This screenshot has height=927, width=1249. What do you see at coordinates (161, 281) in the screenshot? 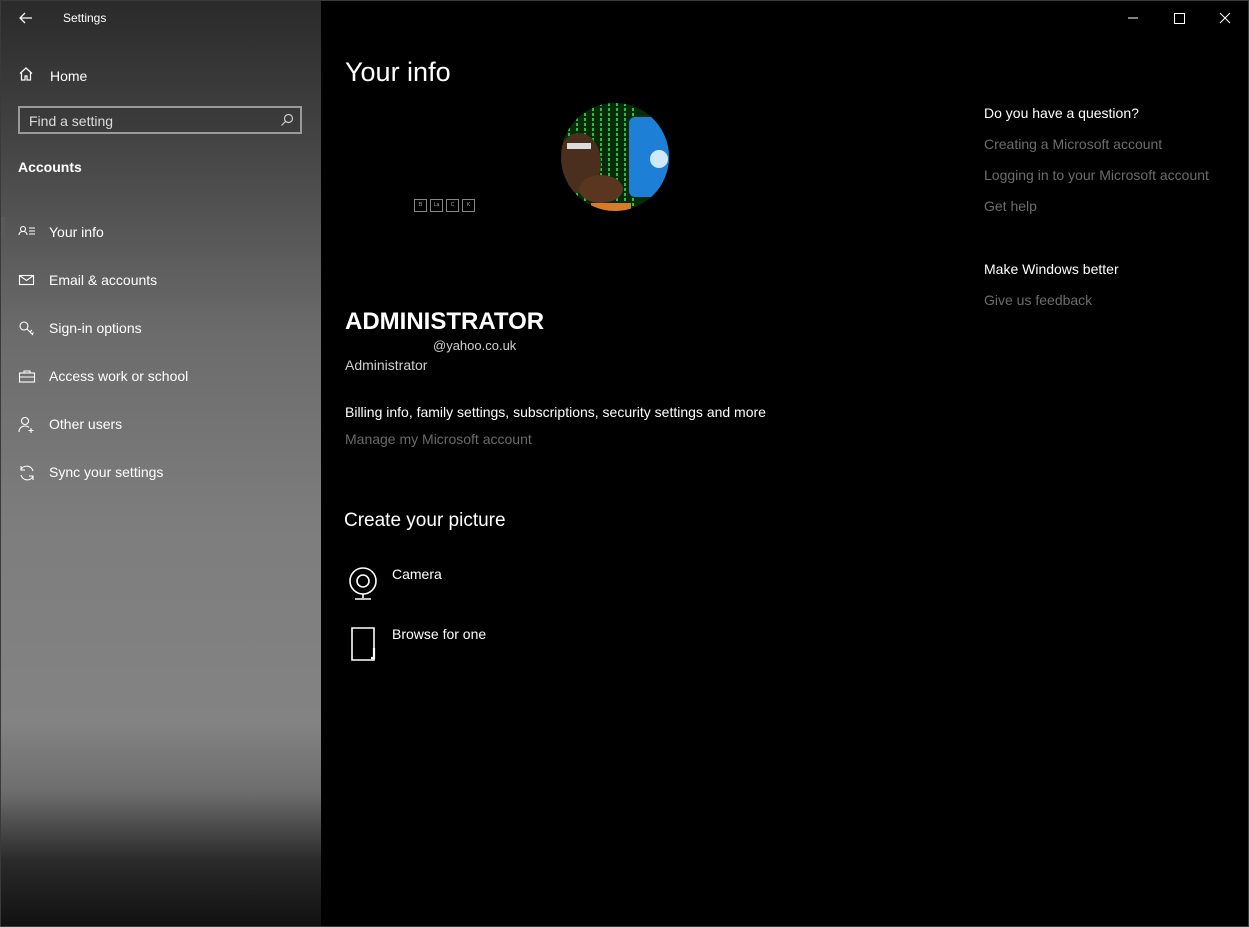
I see `sidebar-item-email-accounts: Email & accounts` at bounding box center [161, 281].